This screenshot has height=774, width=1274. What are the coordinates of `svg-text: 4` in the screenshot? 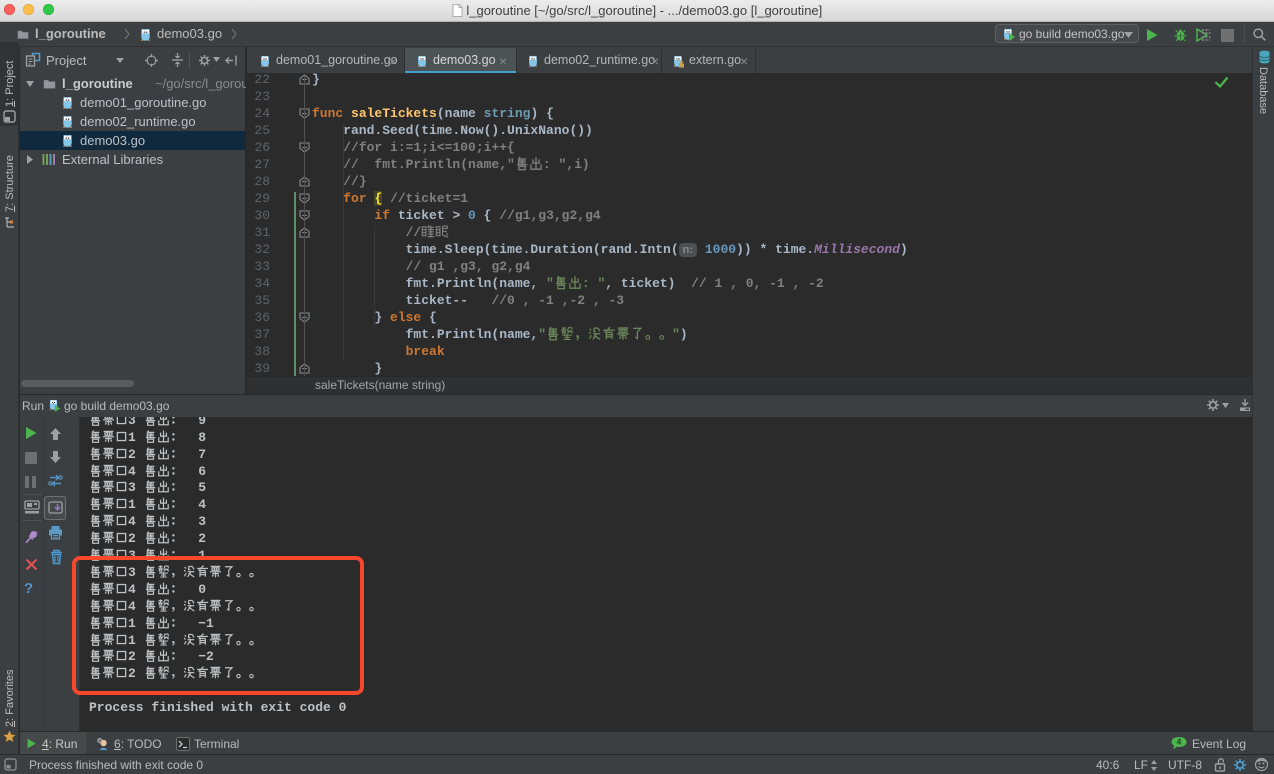 It's located at (1179, 742).